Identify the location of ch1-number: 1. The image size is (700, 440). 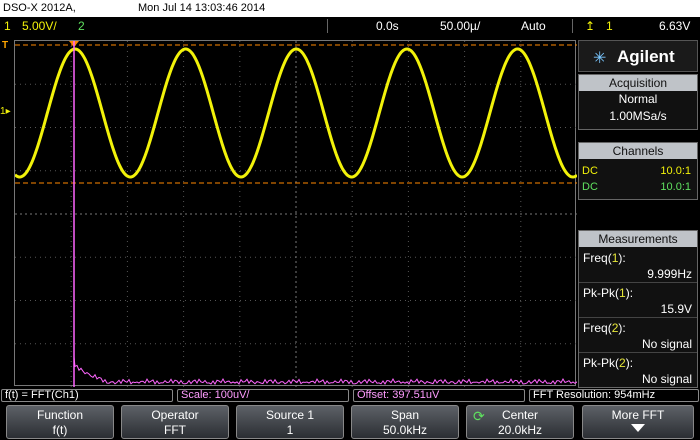
(7, 26).